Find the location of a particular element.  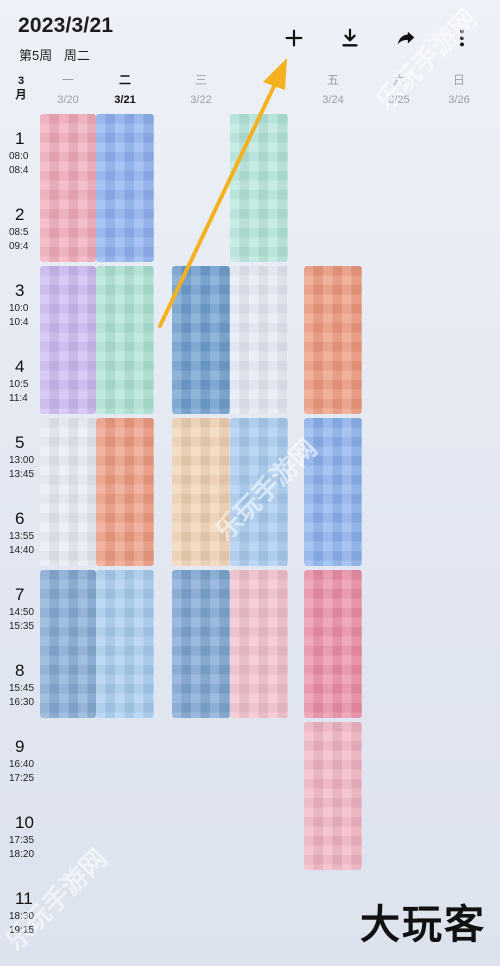

day-weekday: 三 is located at coordinates (200, 80).